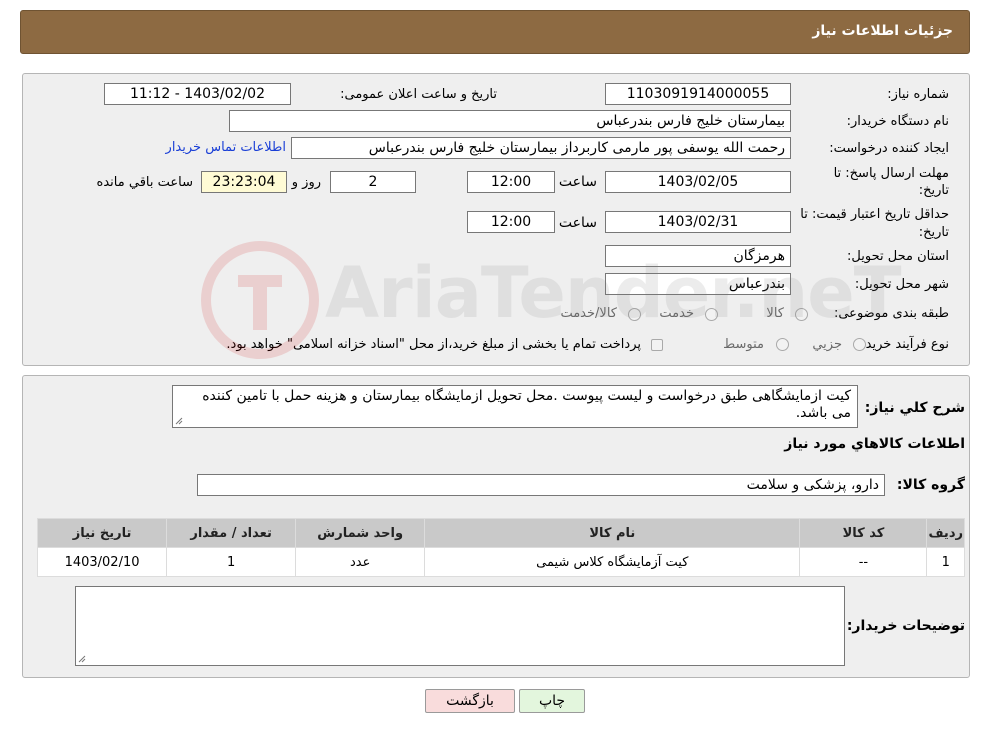  I want to click on category-option-goods-service: کالا/خدمت, so click(588, 313).